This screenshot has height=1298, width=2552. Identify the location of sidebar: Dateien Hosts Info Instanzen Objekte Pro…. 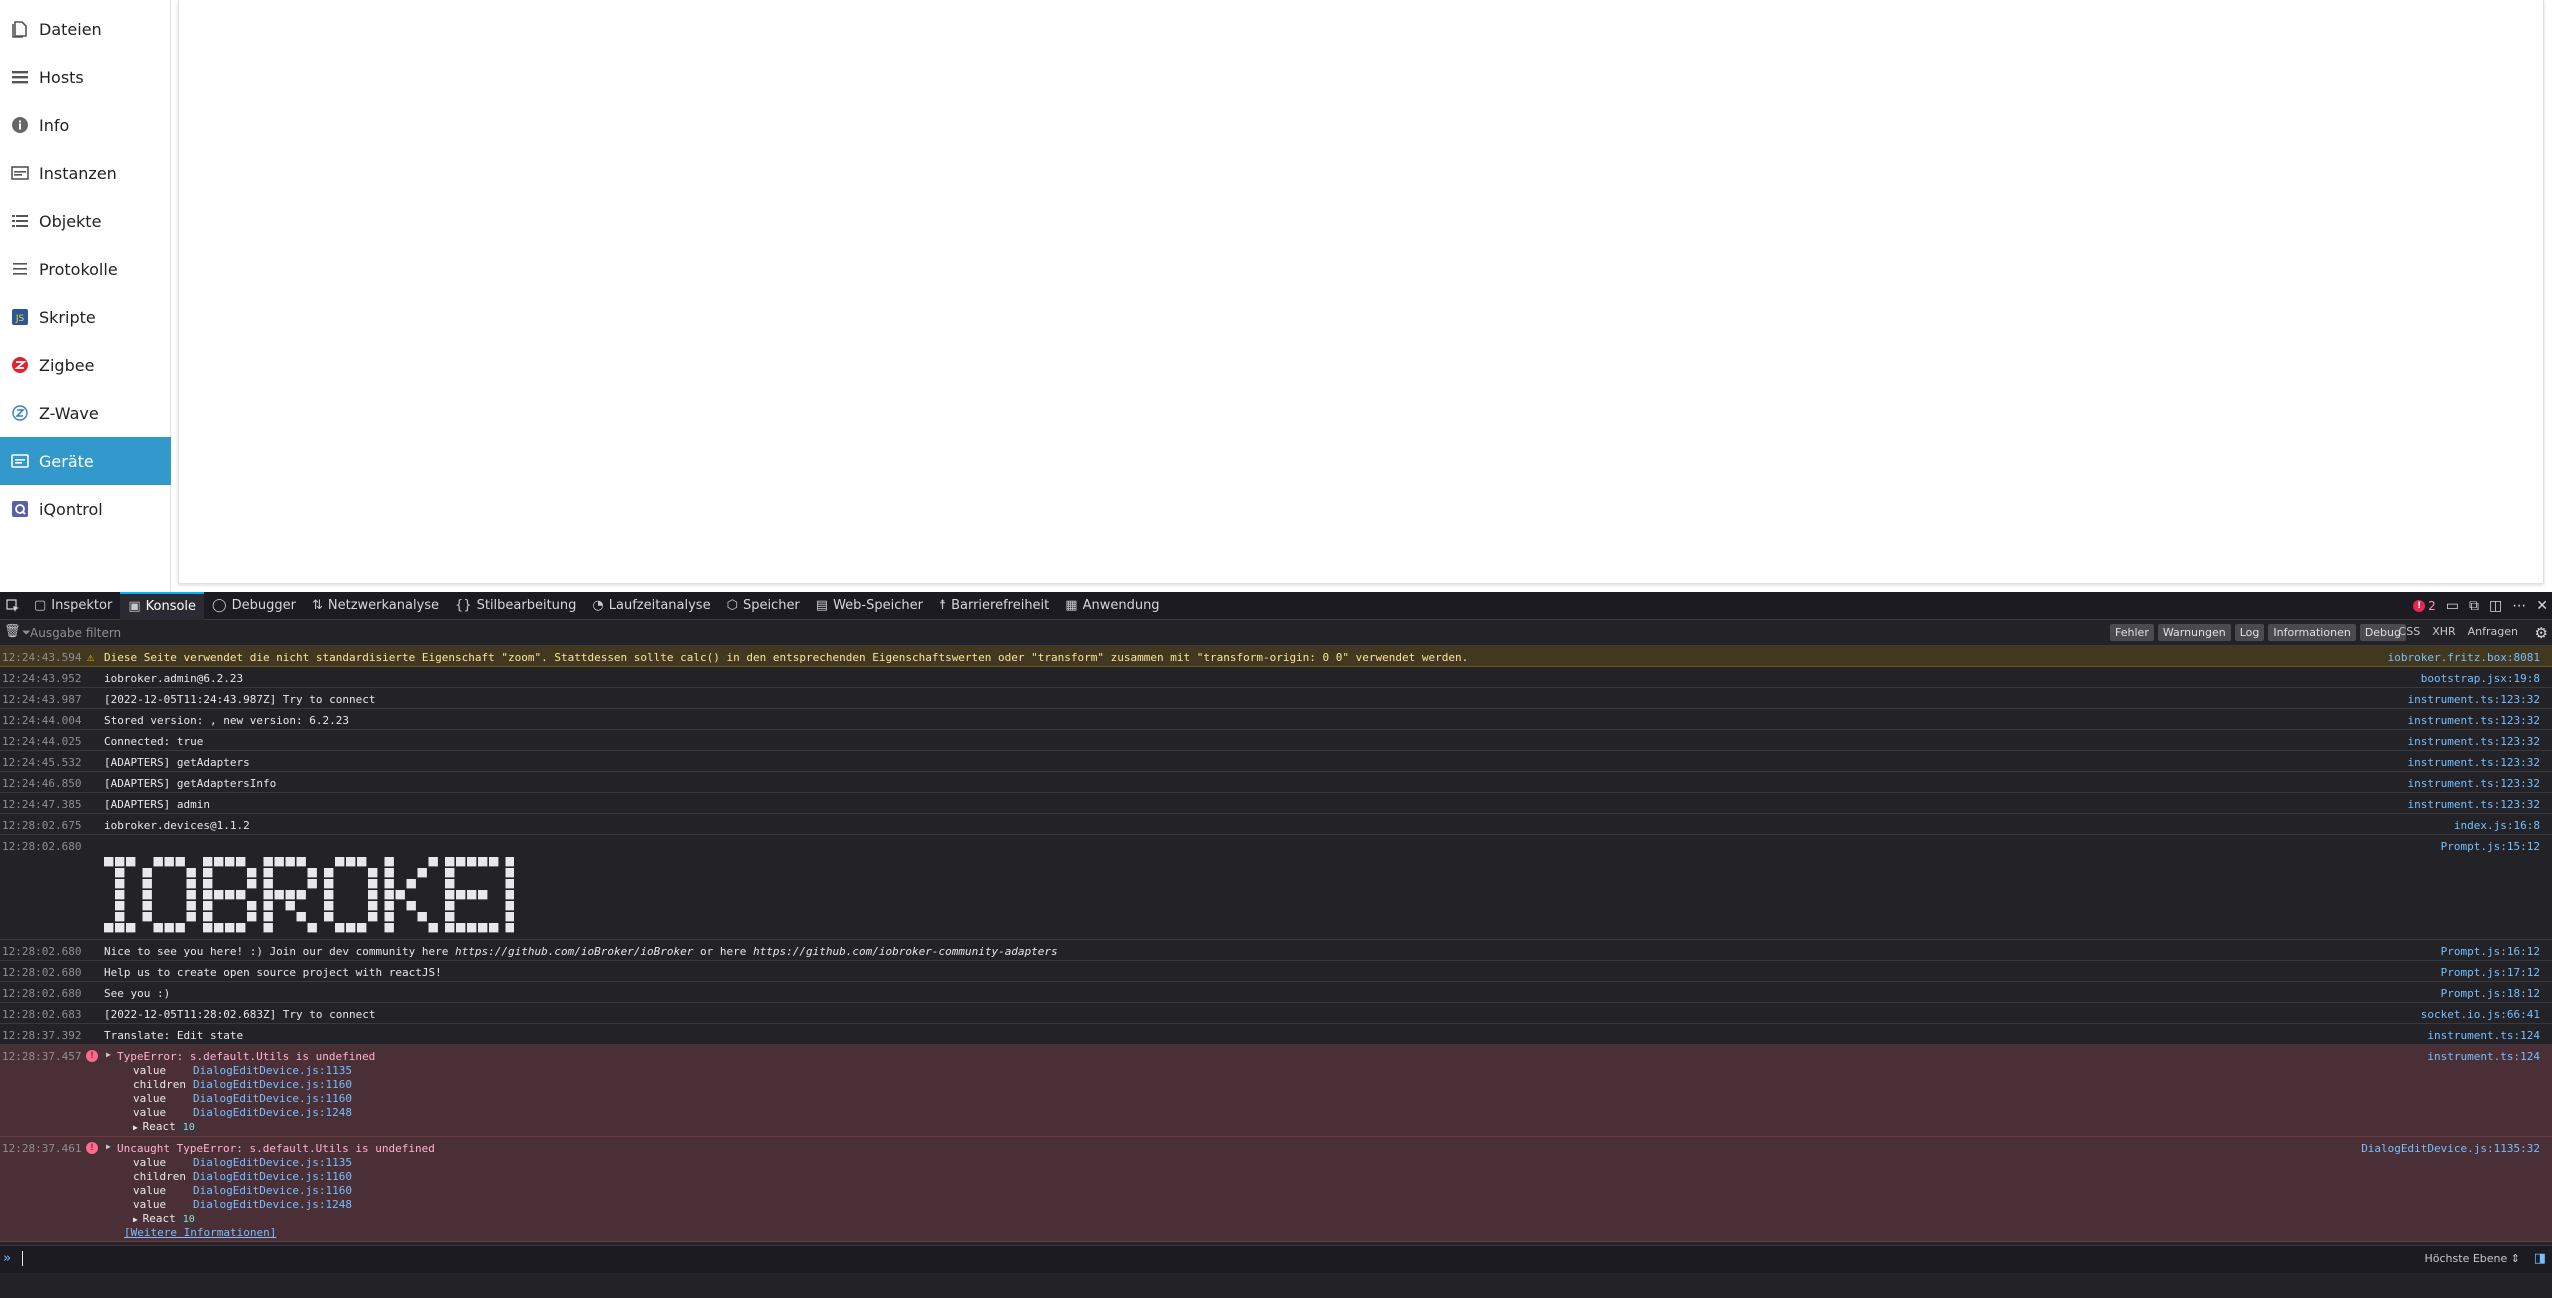
(85, 296).